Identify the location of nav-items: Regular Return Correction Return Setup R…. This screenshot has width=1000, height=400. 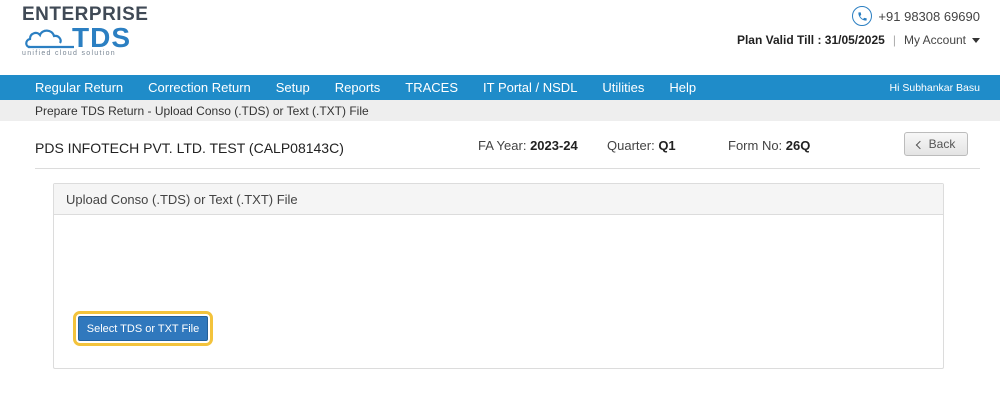
(360, 87).